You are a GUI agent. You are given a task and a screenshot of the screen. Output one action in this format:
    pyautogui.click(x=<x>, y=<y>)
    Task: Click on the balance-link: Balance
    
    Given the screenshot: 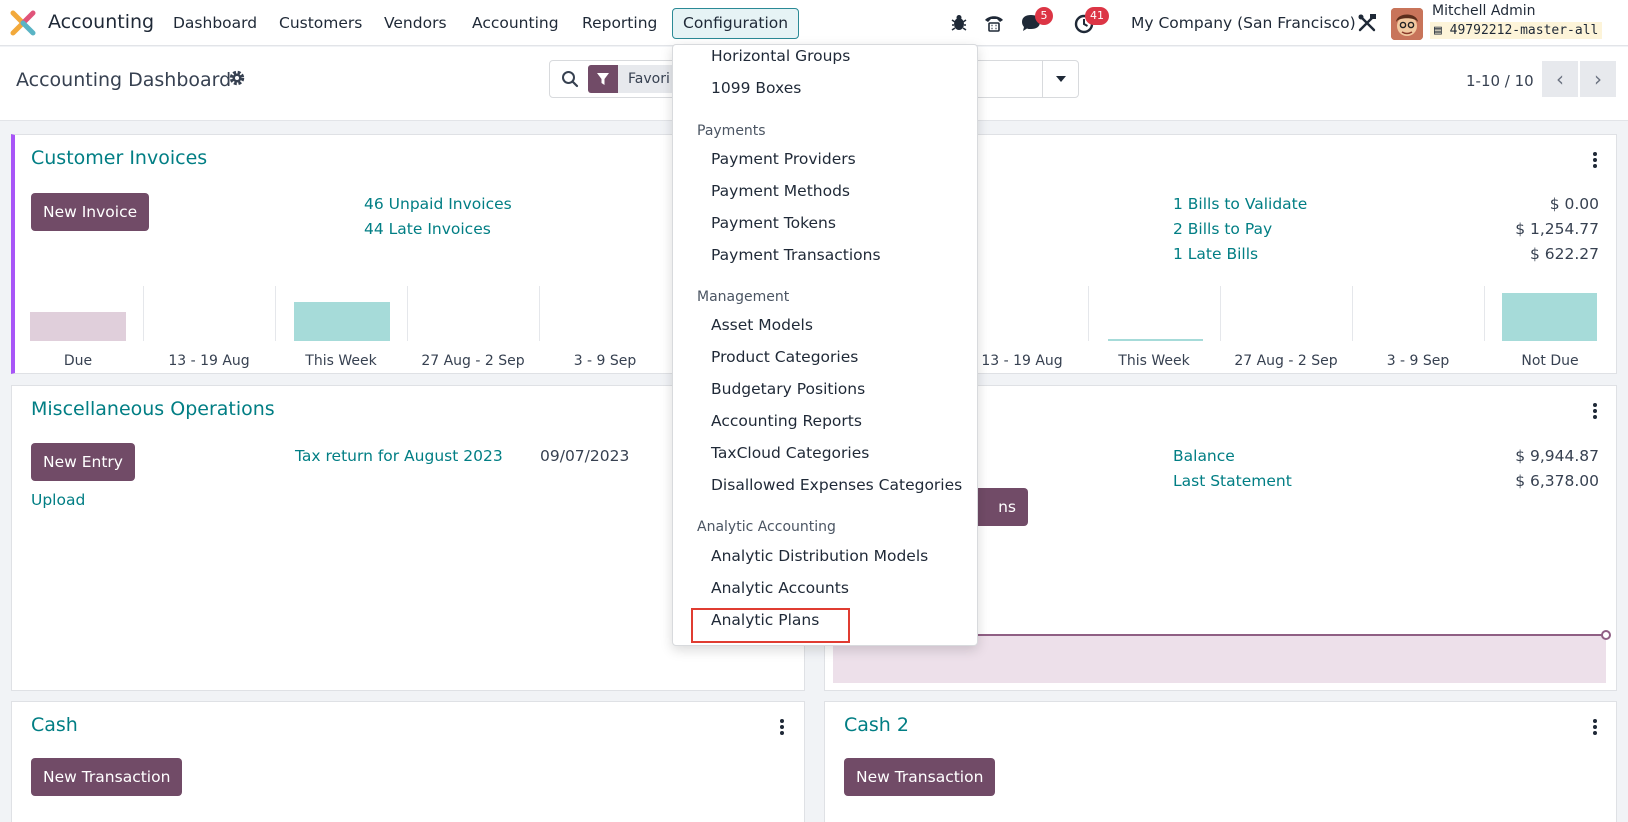 What is the action you would take?
    pyautogui.click(x=1204, y=456)
    